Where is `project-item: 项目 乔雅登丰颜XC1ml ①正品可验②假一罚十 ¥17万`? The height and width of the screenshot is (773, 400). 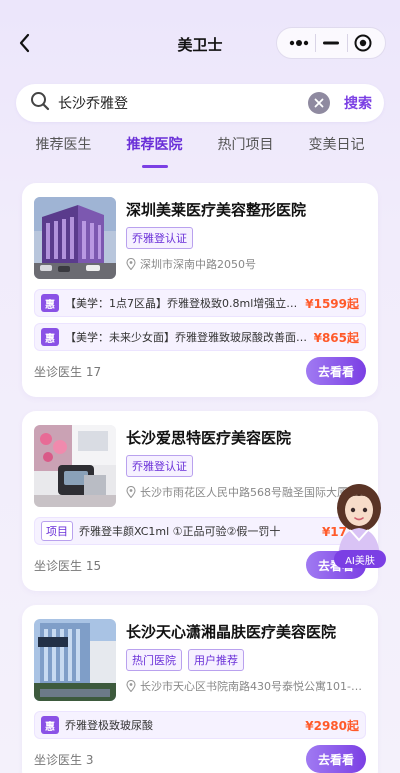
project-item: 项目 乔雅登丰颜XC1ml ①正品可验②假一罚十 ¥17万 is located at coordinates (200, 531).